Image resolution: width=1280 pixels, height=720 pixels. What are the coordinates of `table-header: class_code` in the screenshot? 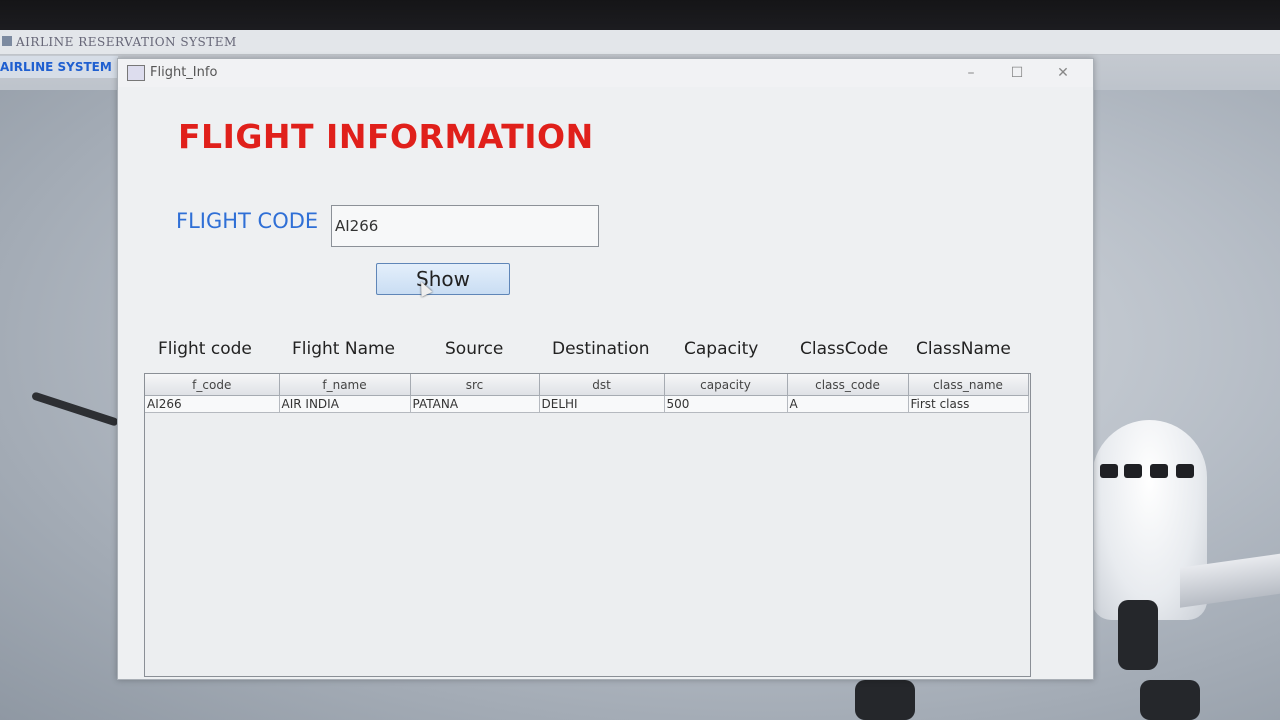 It's located at (848, 385).